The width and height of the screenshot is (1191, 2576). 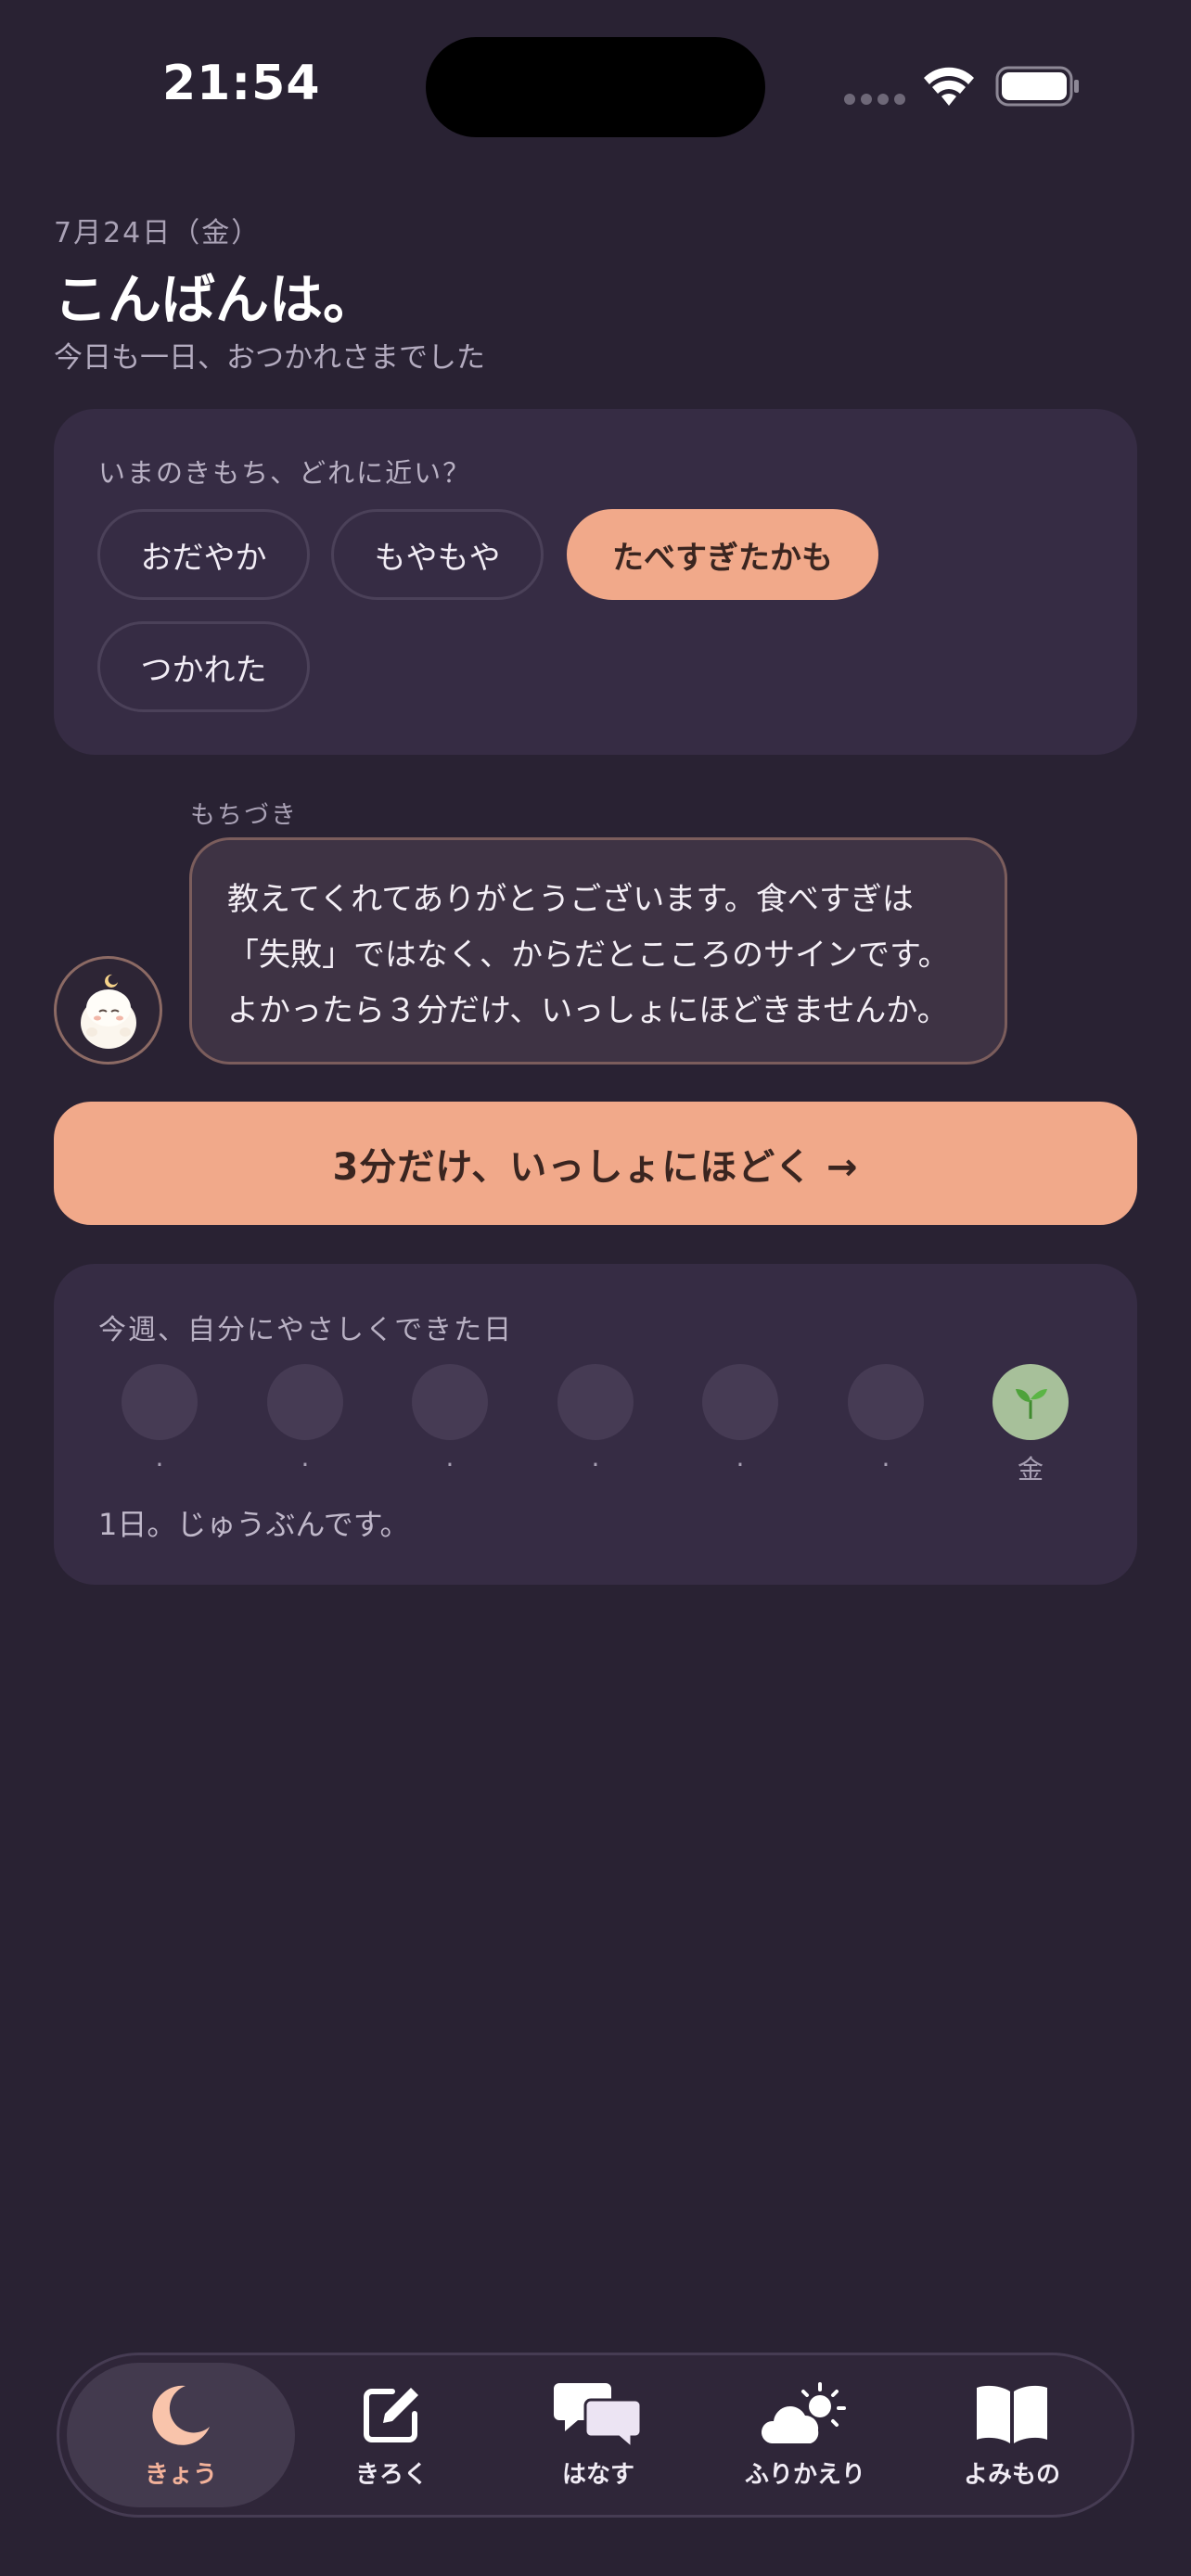 I want to click on mood-question: いまのきもち、どれに近い？, so click(x=285, y=473).